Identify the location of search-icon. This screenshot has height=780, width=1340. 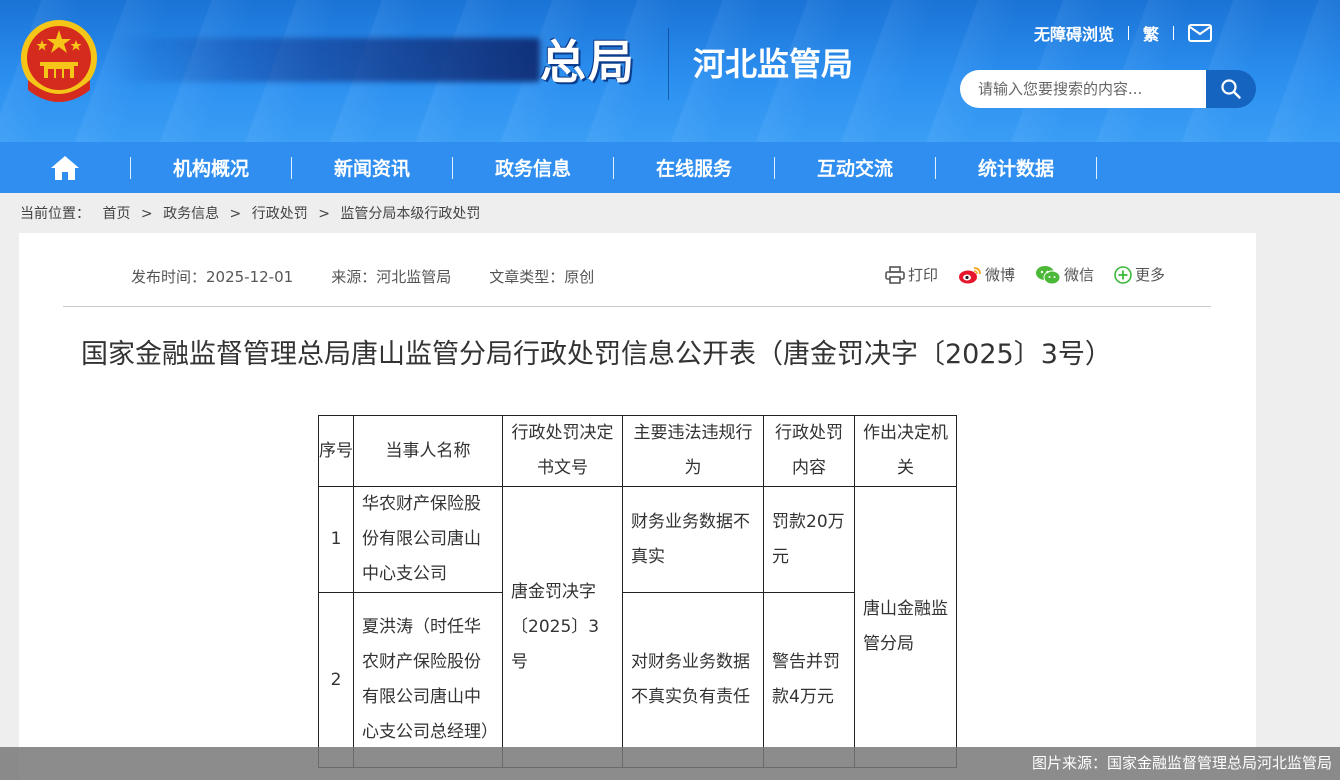
(1231, 89).